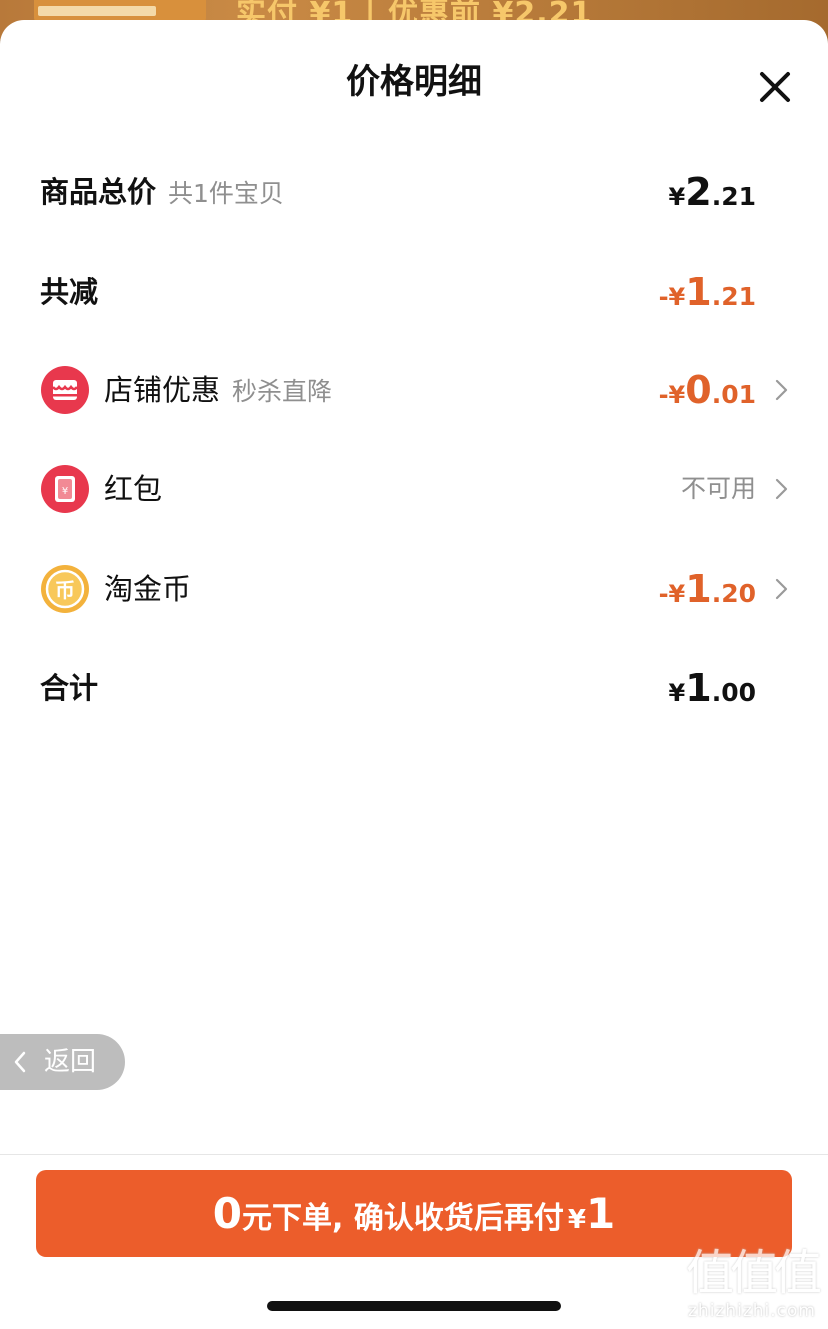 The width and height of the screenshot is (828, 1329). What do you see at coordinates (414, 1306) in the screenshot?
I see `home-indicator` at bounding box center [414, 1306].